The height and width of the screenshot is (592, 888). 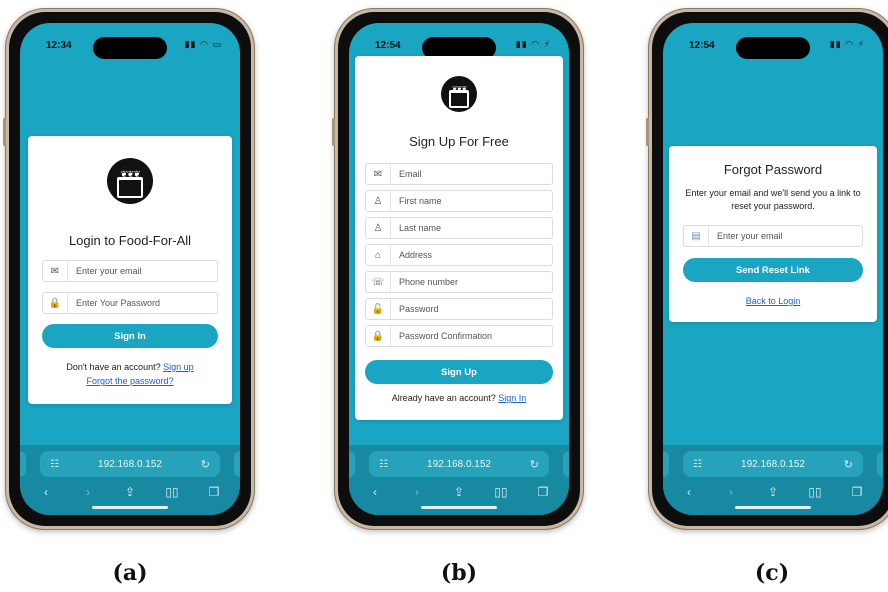 What do you see at coordinates (696, 236) in the screenshot?
I see `id-card-icon: ▤` at bounding box center [696, 236].